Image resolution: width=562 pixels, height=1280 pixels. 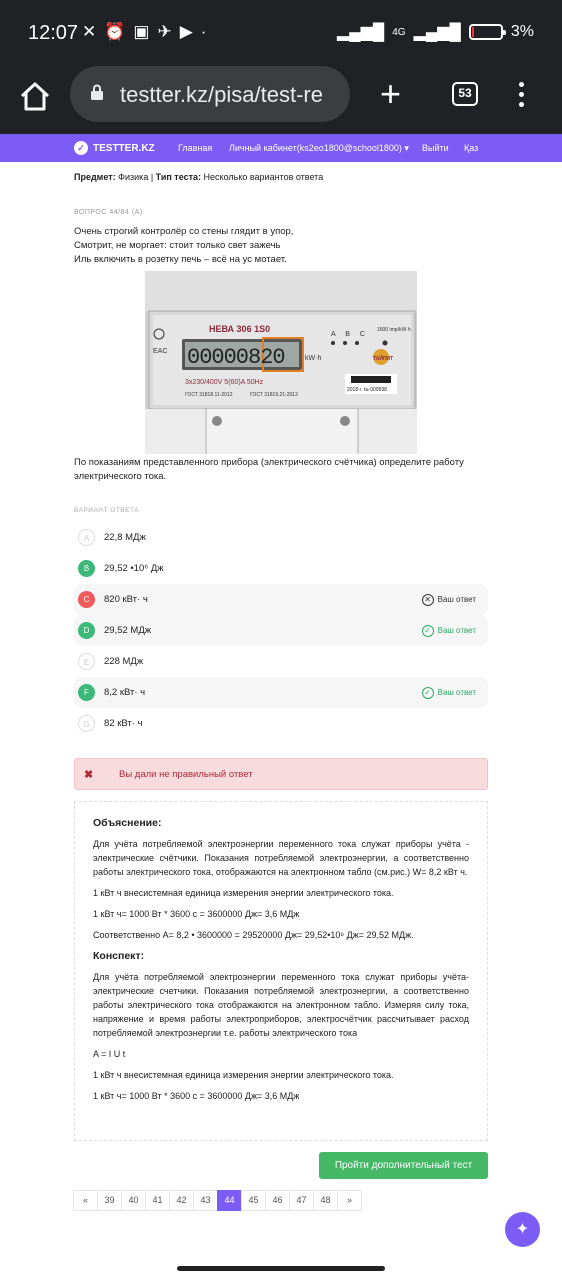 I want to click on page-link: 42, so click(x=181, y=1200).